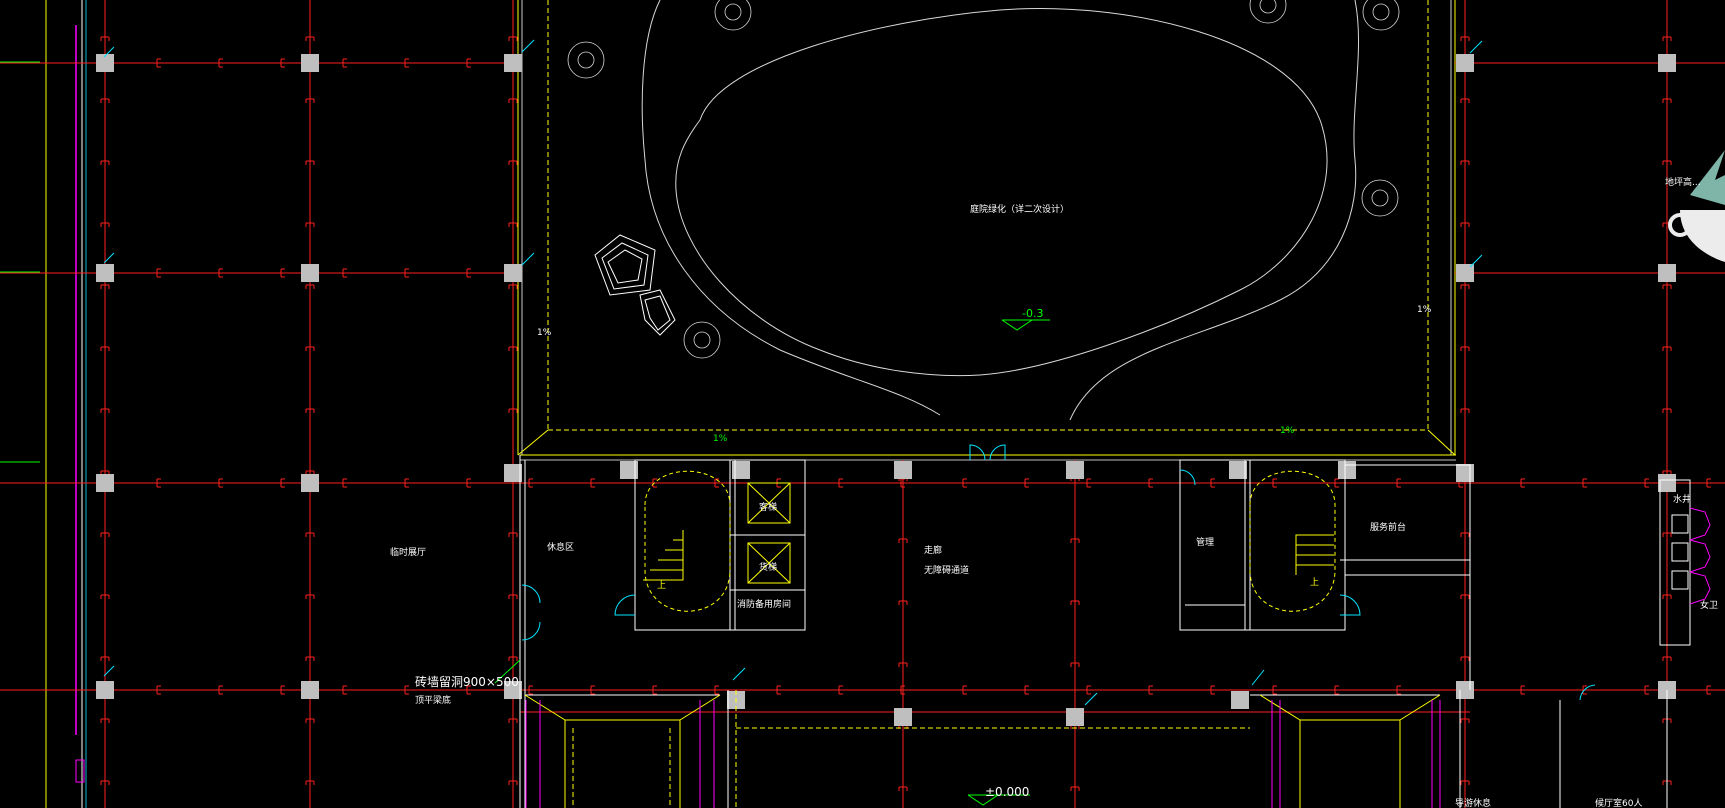 The image size is (1725, 808). What do you see at coordinates (933, 550) in the screenshot?
I see `room-label-corridor: 走廊` at bounding box center [933, 550].